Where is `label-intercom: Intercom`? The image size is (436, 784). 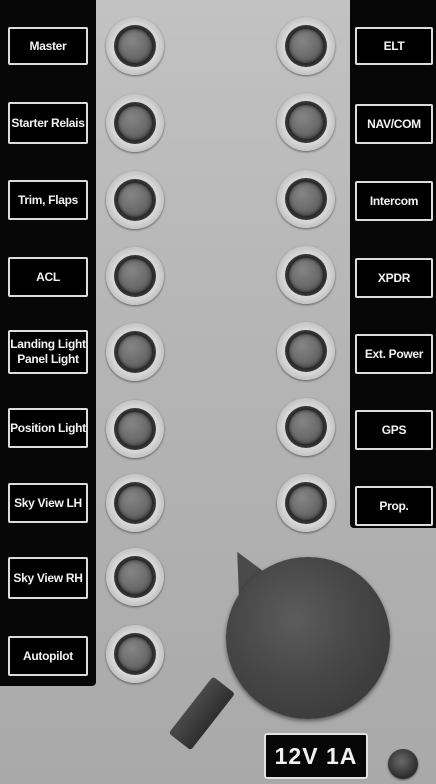
label-intercom: Intercom is located at coordinates (394, 201).